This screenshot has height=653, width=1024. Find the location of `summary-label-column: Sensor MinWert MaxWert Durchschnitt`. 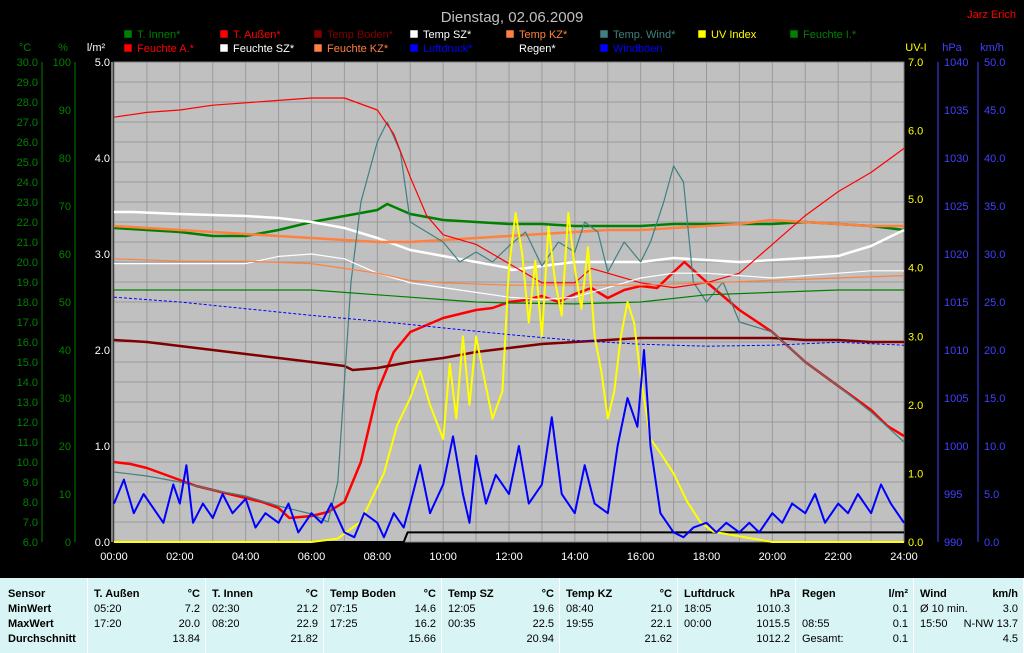

summary-label-column: Sensor MinWert MaxWert Durchschnitt is located at coordinates (44, 615).